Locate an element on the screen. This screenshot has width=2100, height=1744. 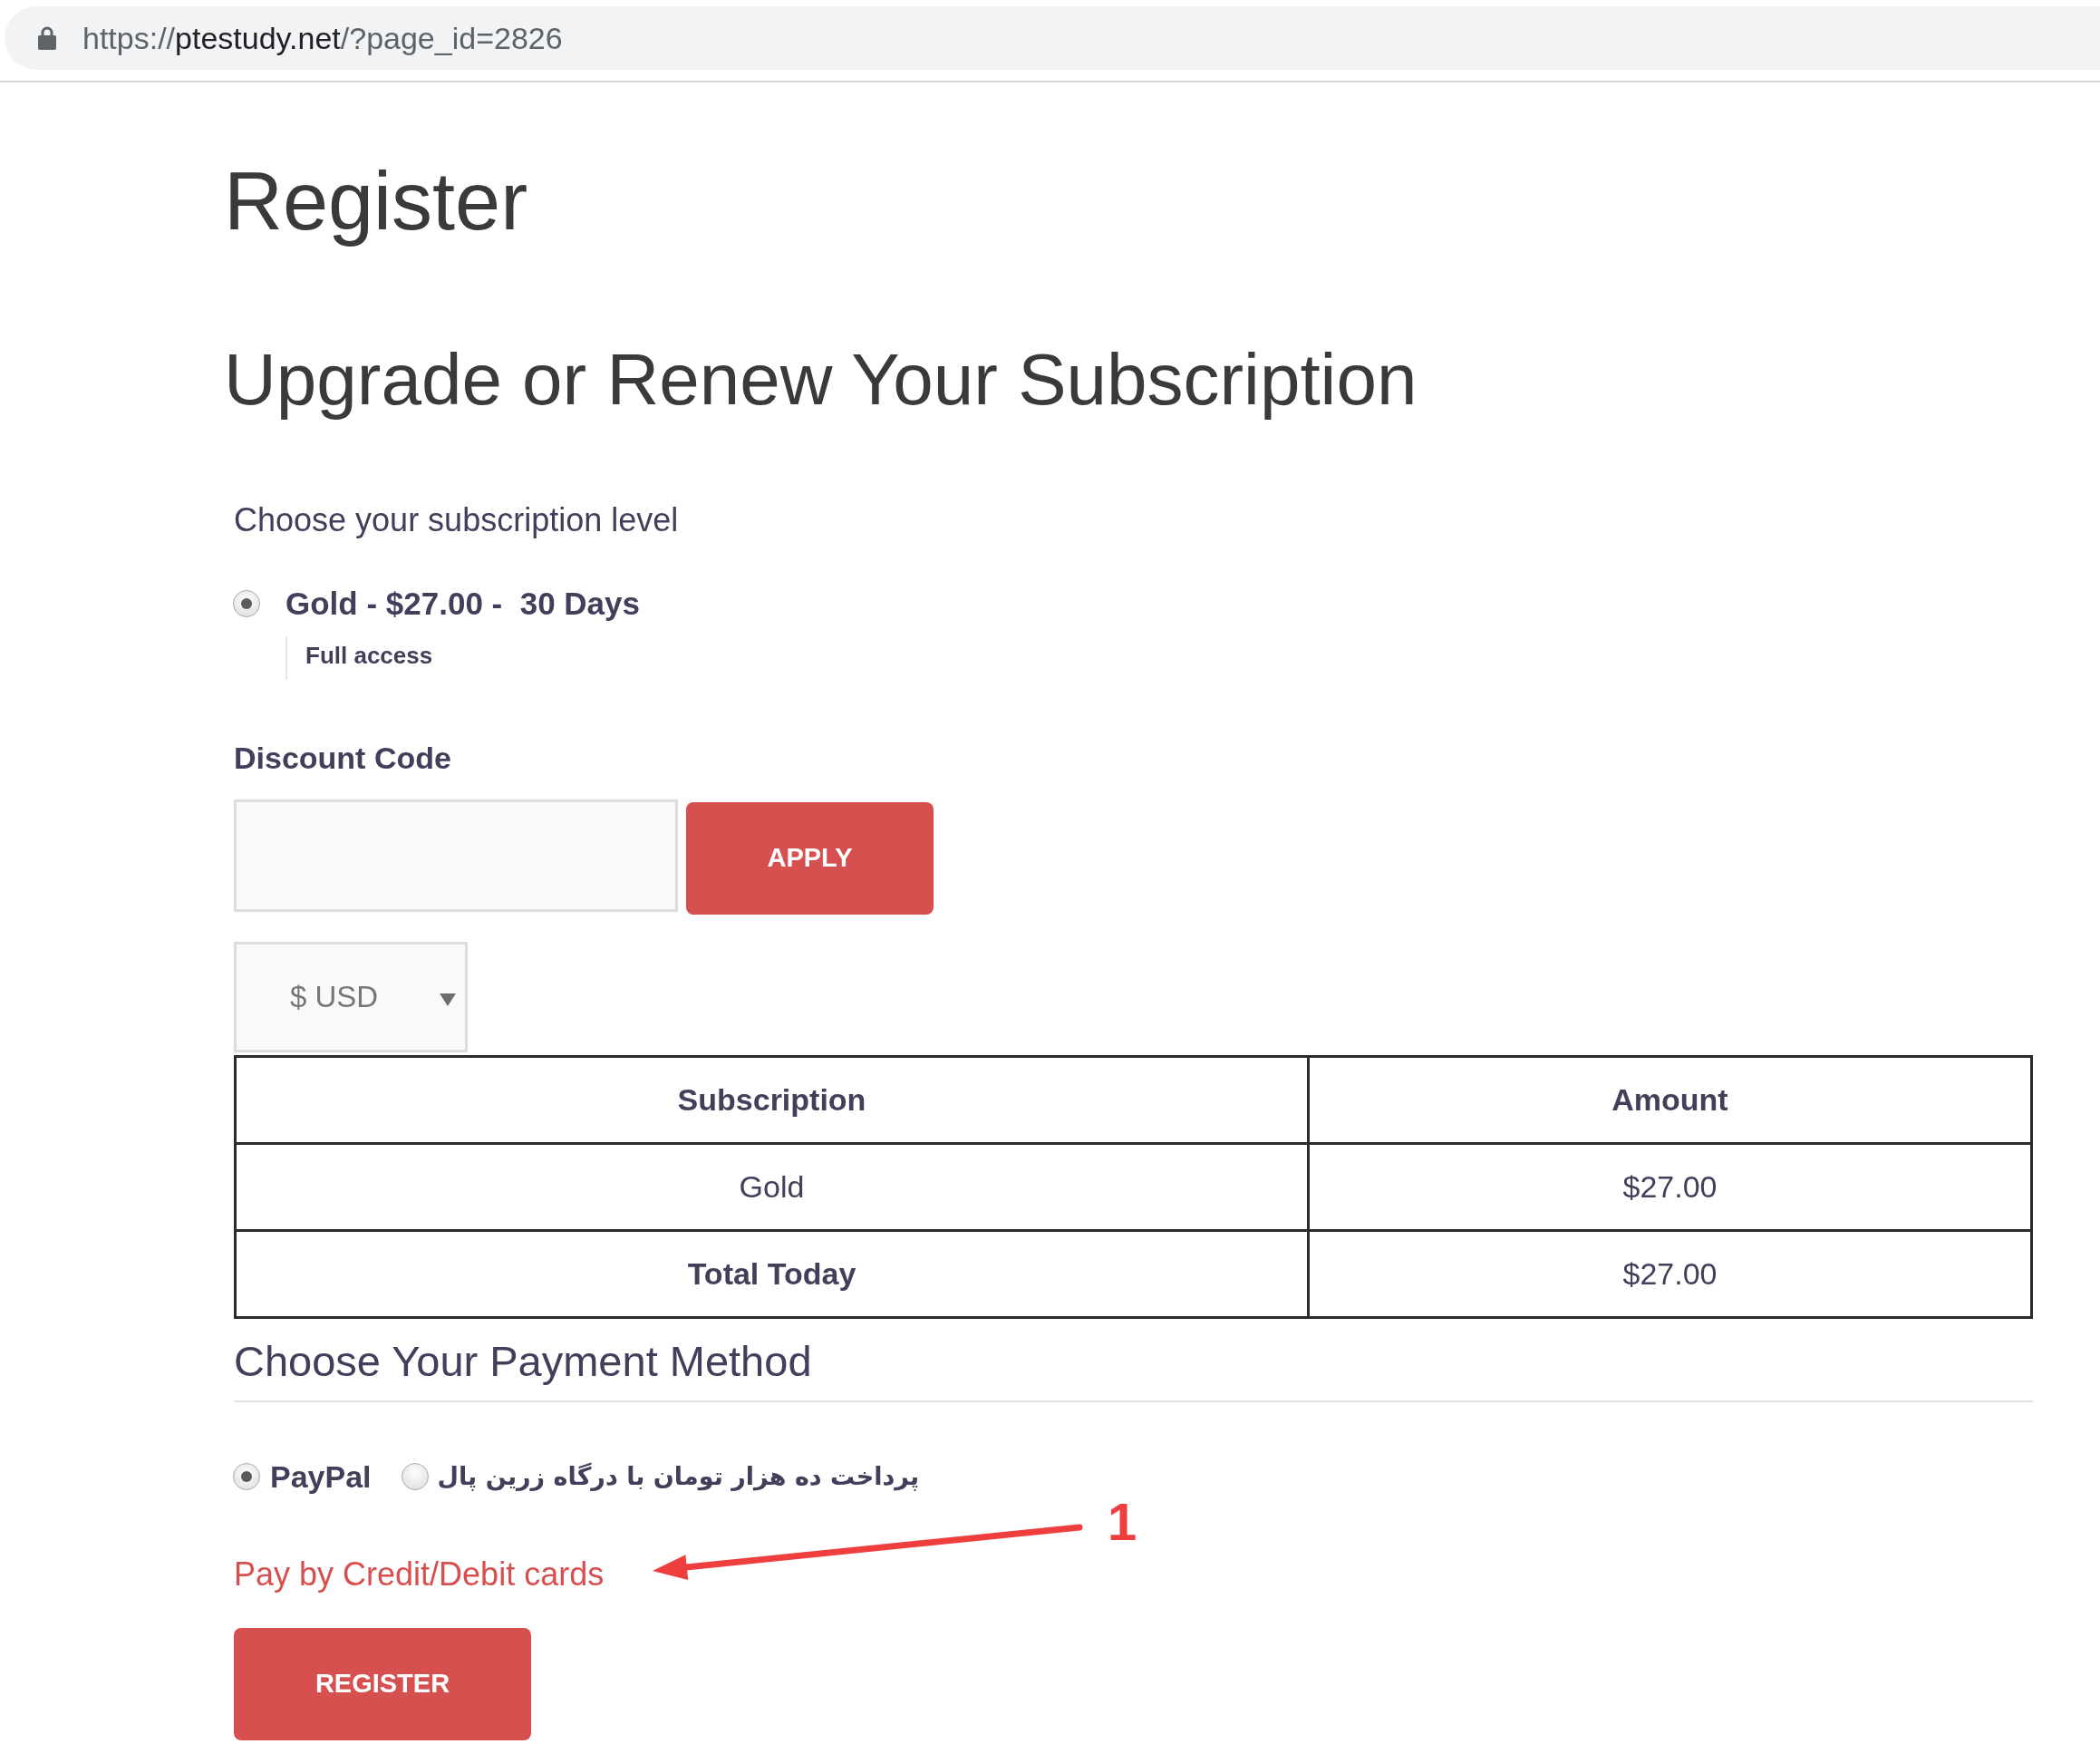
level-description: Full access is located at coordinates (369, 656).